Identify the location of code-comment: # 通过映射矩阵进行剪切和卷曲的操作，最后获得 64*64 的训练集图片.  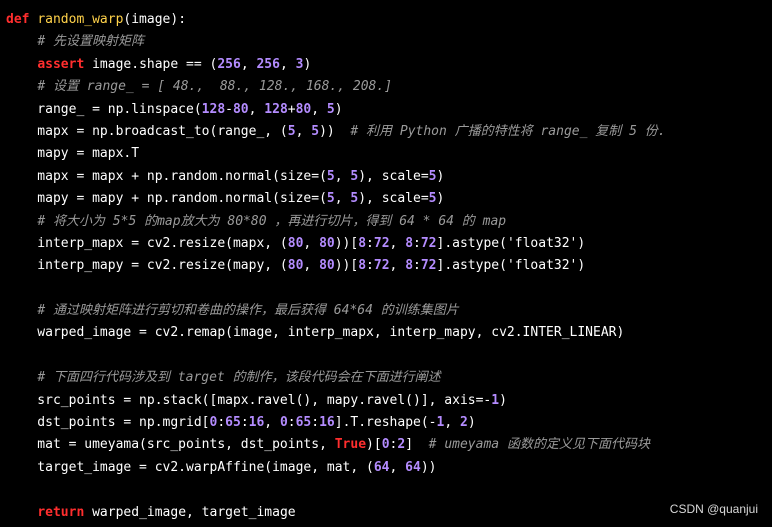
(248, 311).